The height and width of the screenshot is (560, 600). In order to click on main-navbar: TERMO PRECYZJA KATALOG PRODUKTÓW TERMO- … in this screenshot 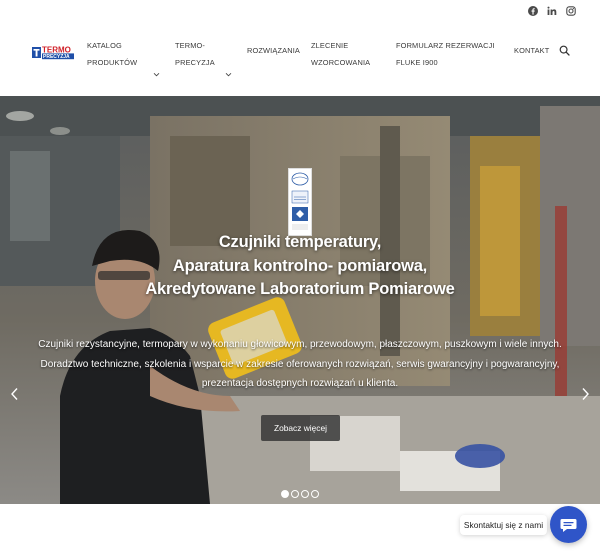, I will do `click(300, 53)`.